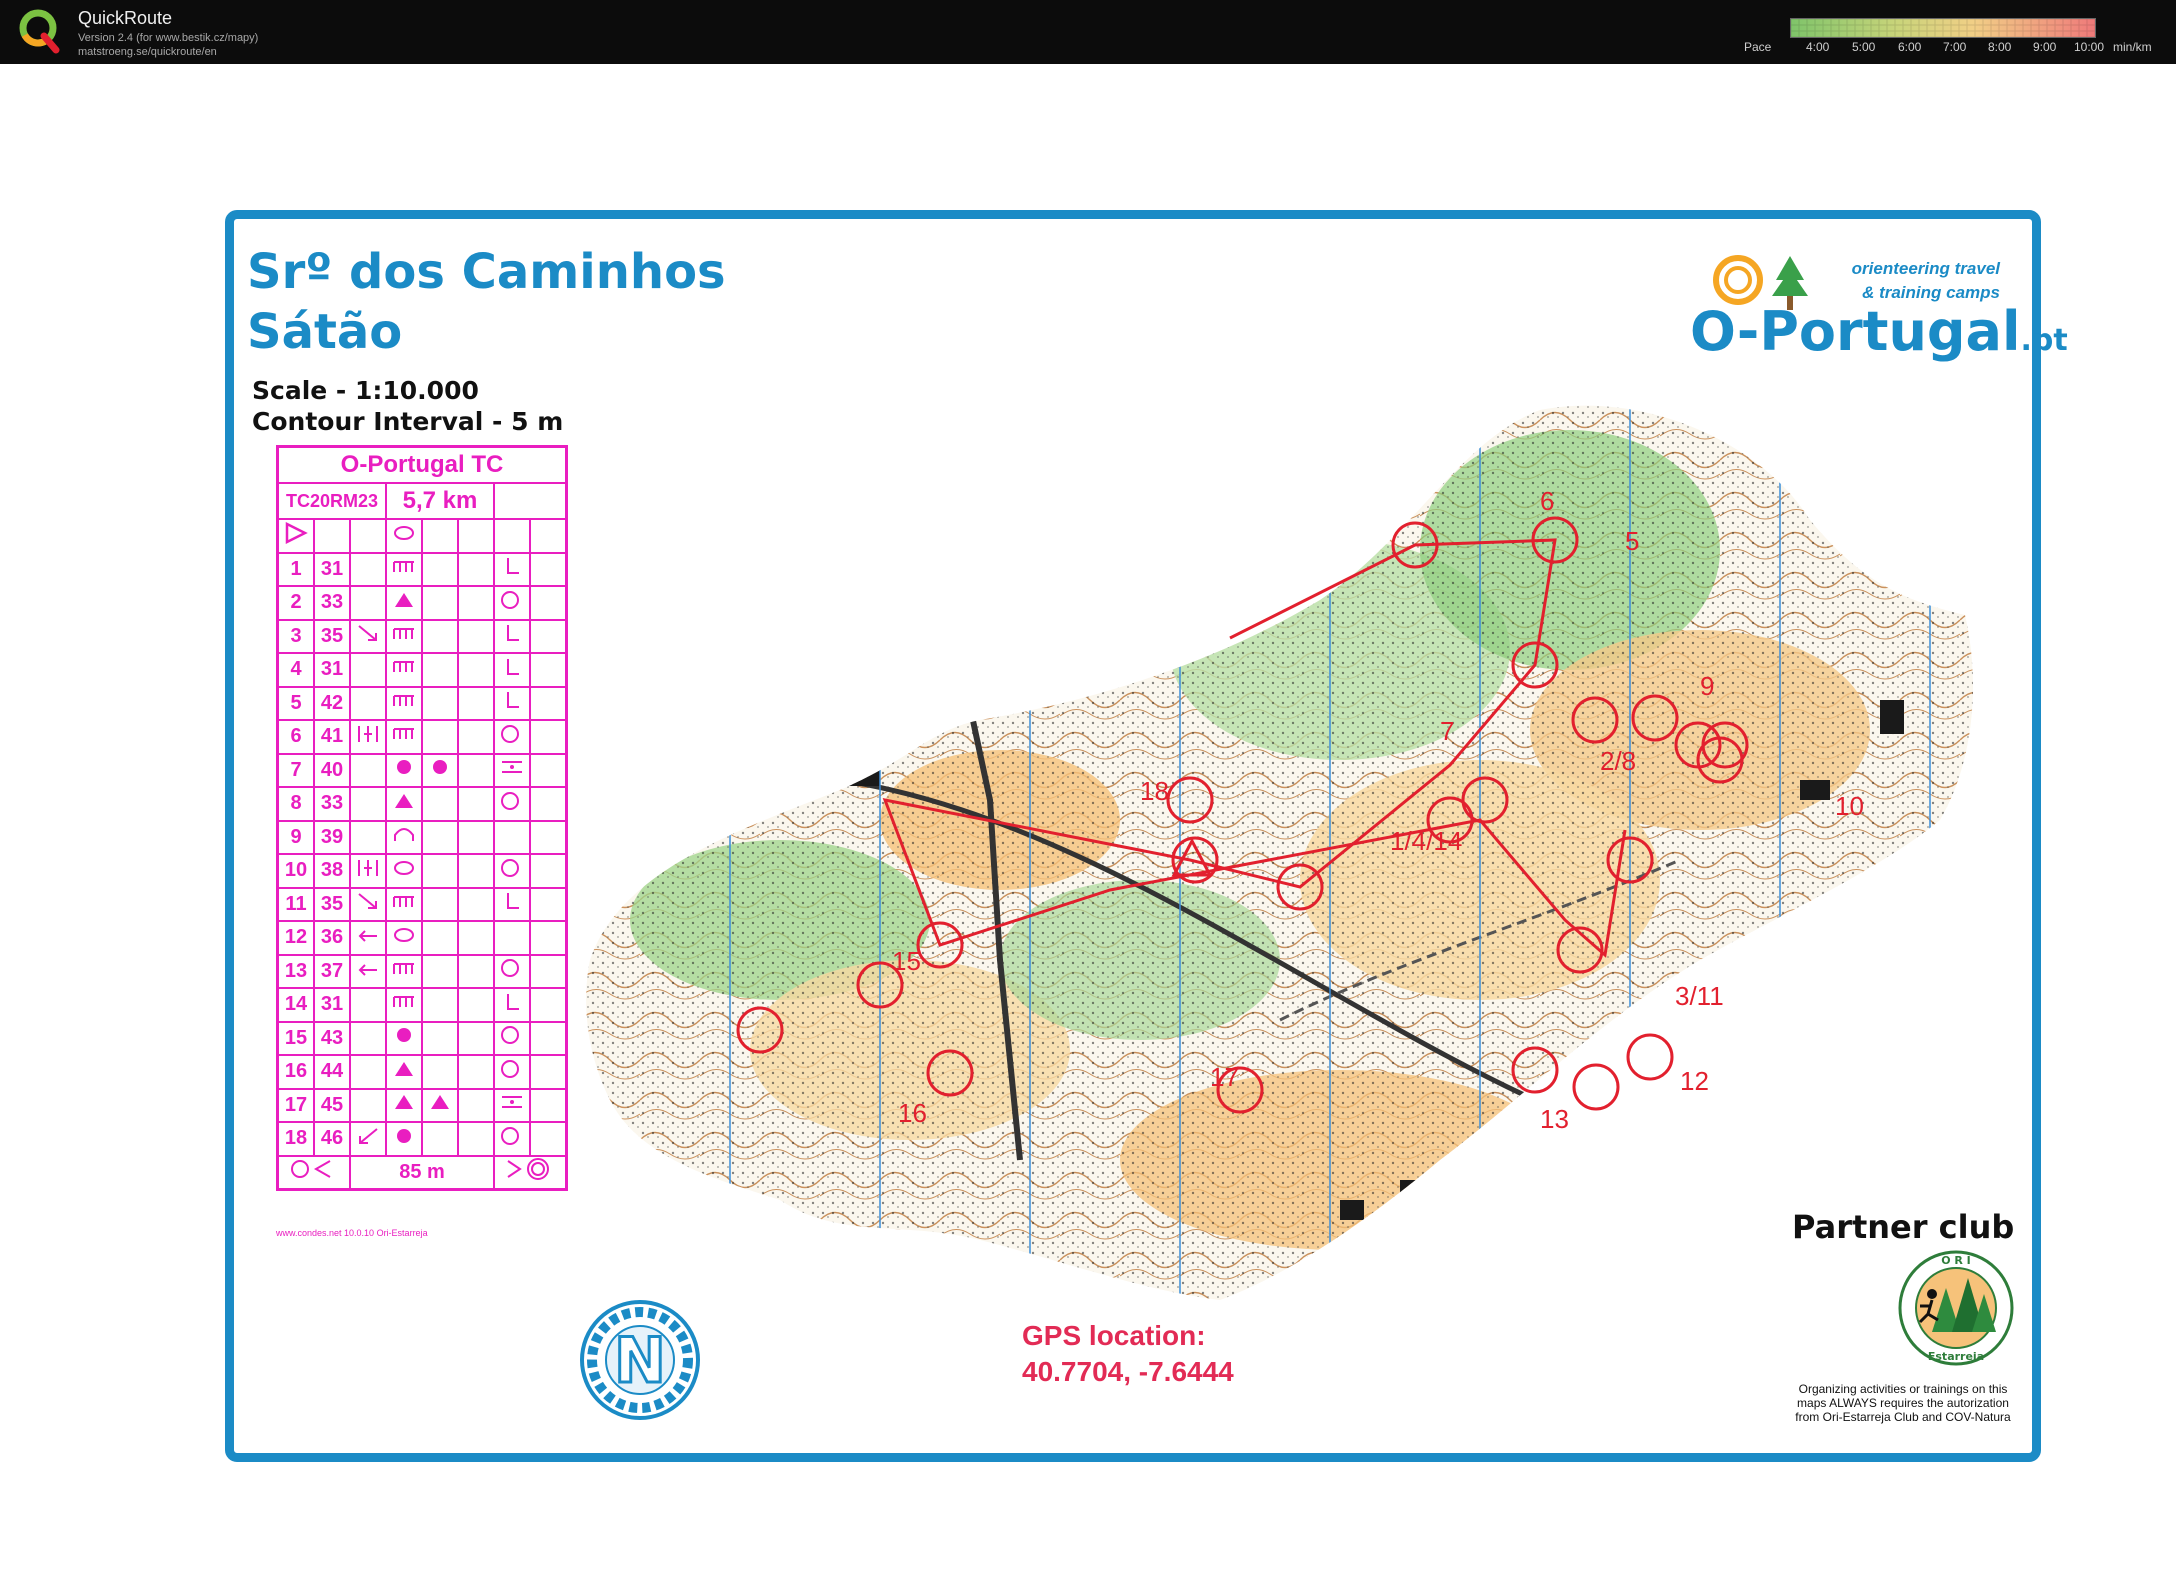 The height and width of the screenshot is (1588, 2176). I want to click on control-number: 15, so click(906, 961).